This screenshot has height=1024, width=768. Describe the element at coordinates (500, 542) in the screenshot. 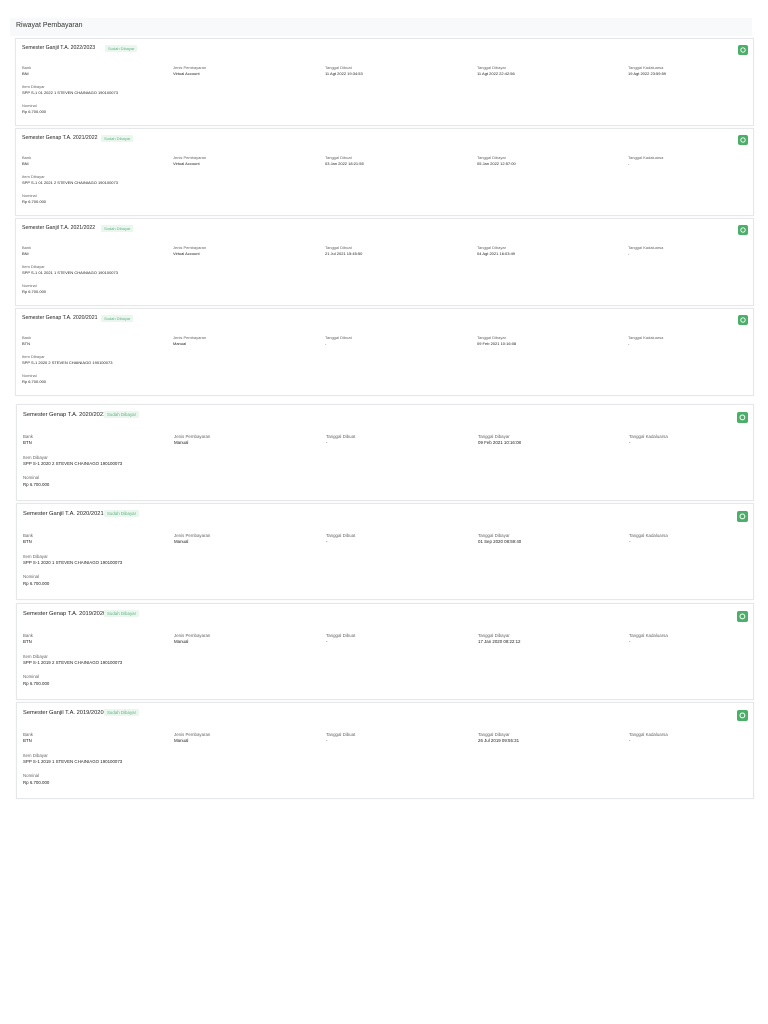

I see `value-tanggal-dibayar: 01 Sep 2020 08:59:40` at that location.